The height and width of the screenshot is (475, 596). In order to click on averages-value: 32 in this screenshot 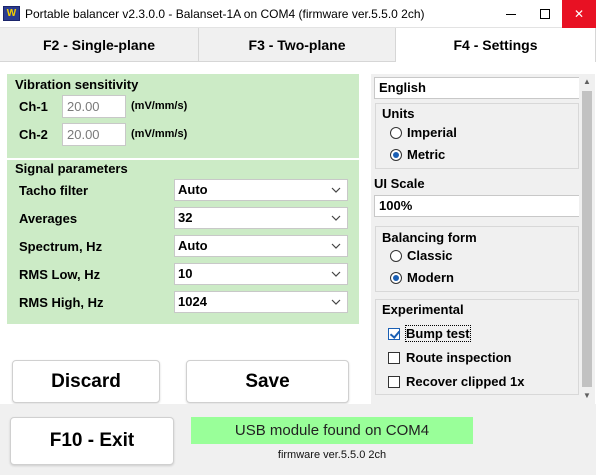, I will do `click(185, 217)`.